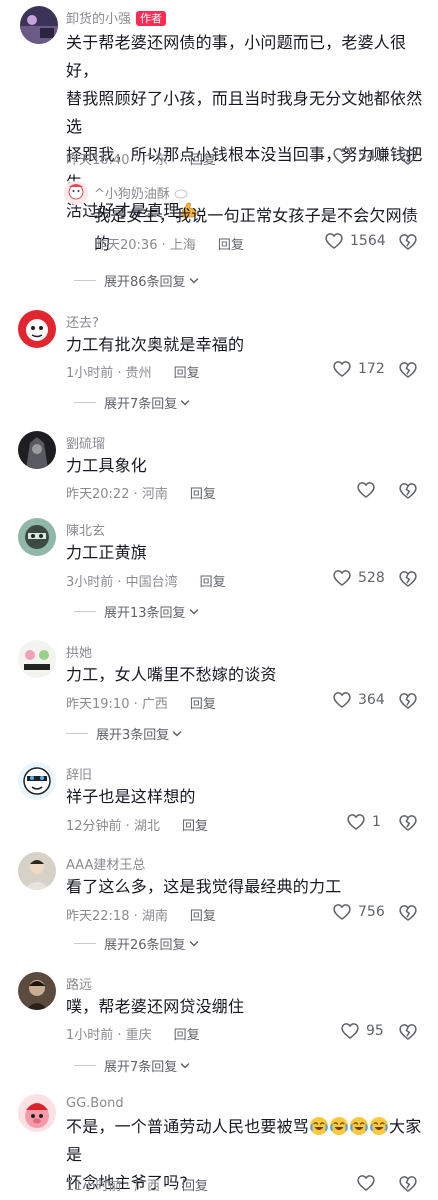  Describe the element at coordinates (82, 321) in the screenshot. I see `comment-username: 还去?` at that location.